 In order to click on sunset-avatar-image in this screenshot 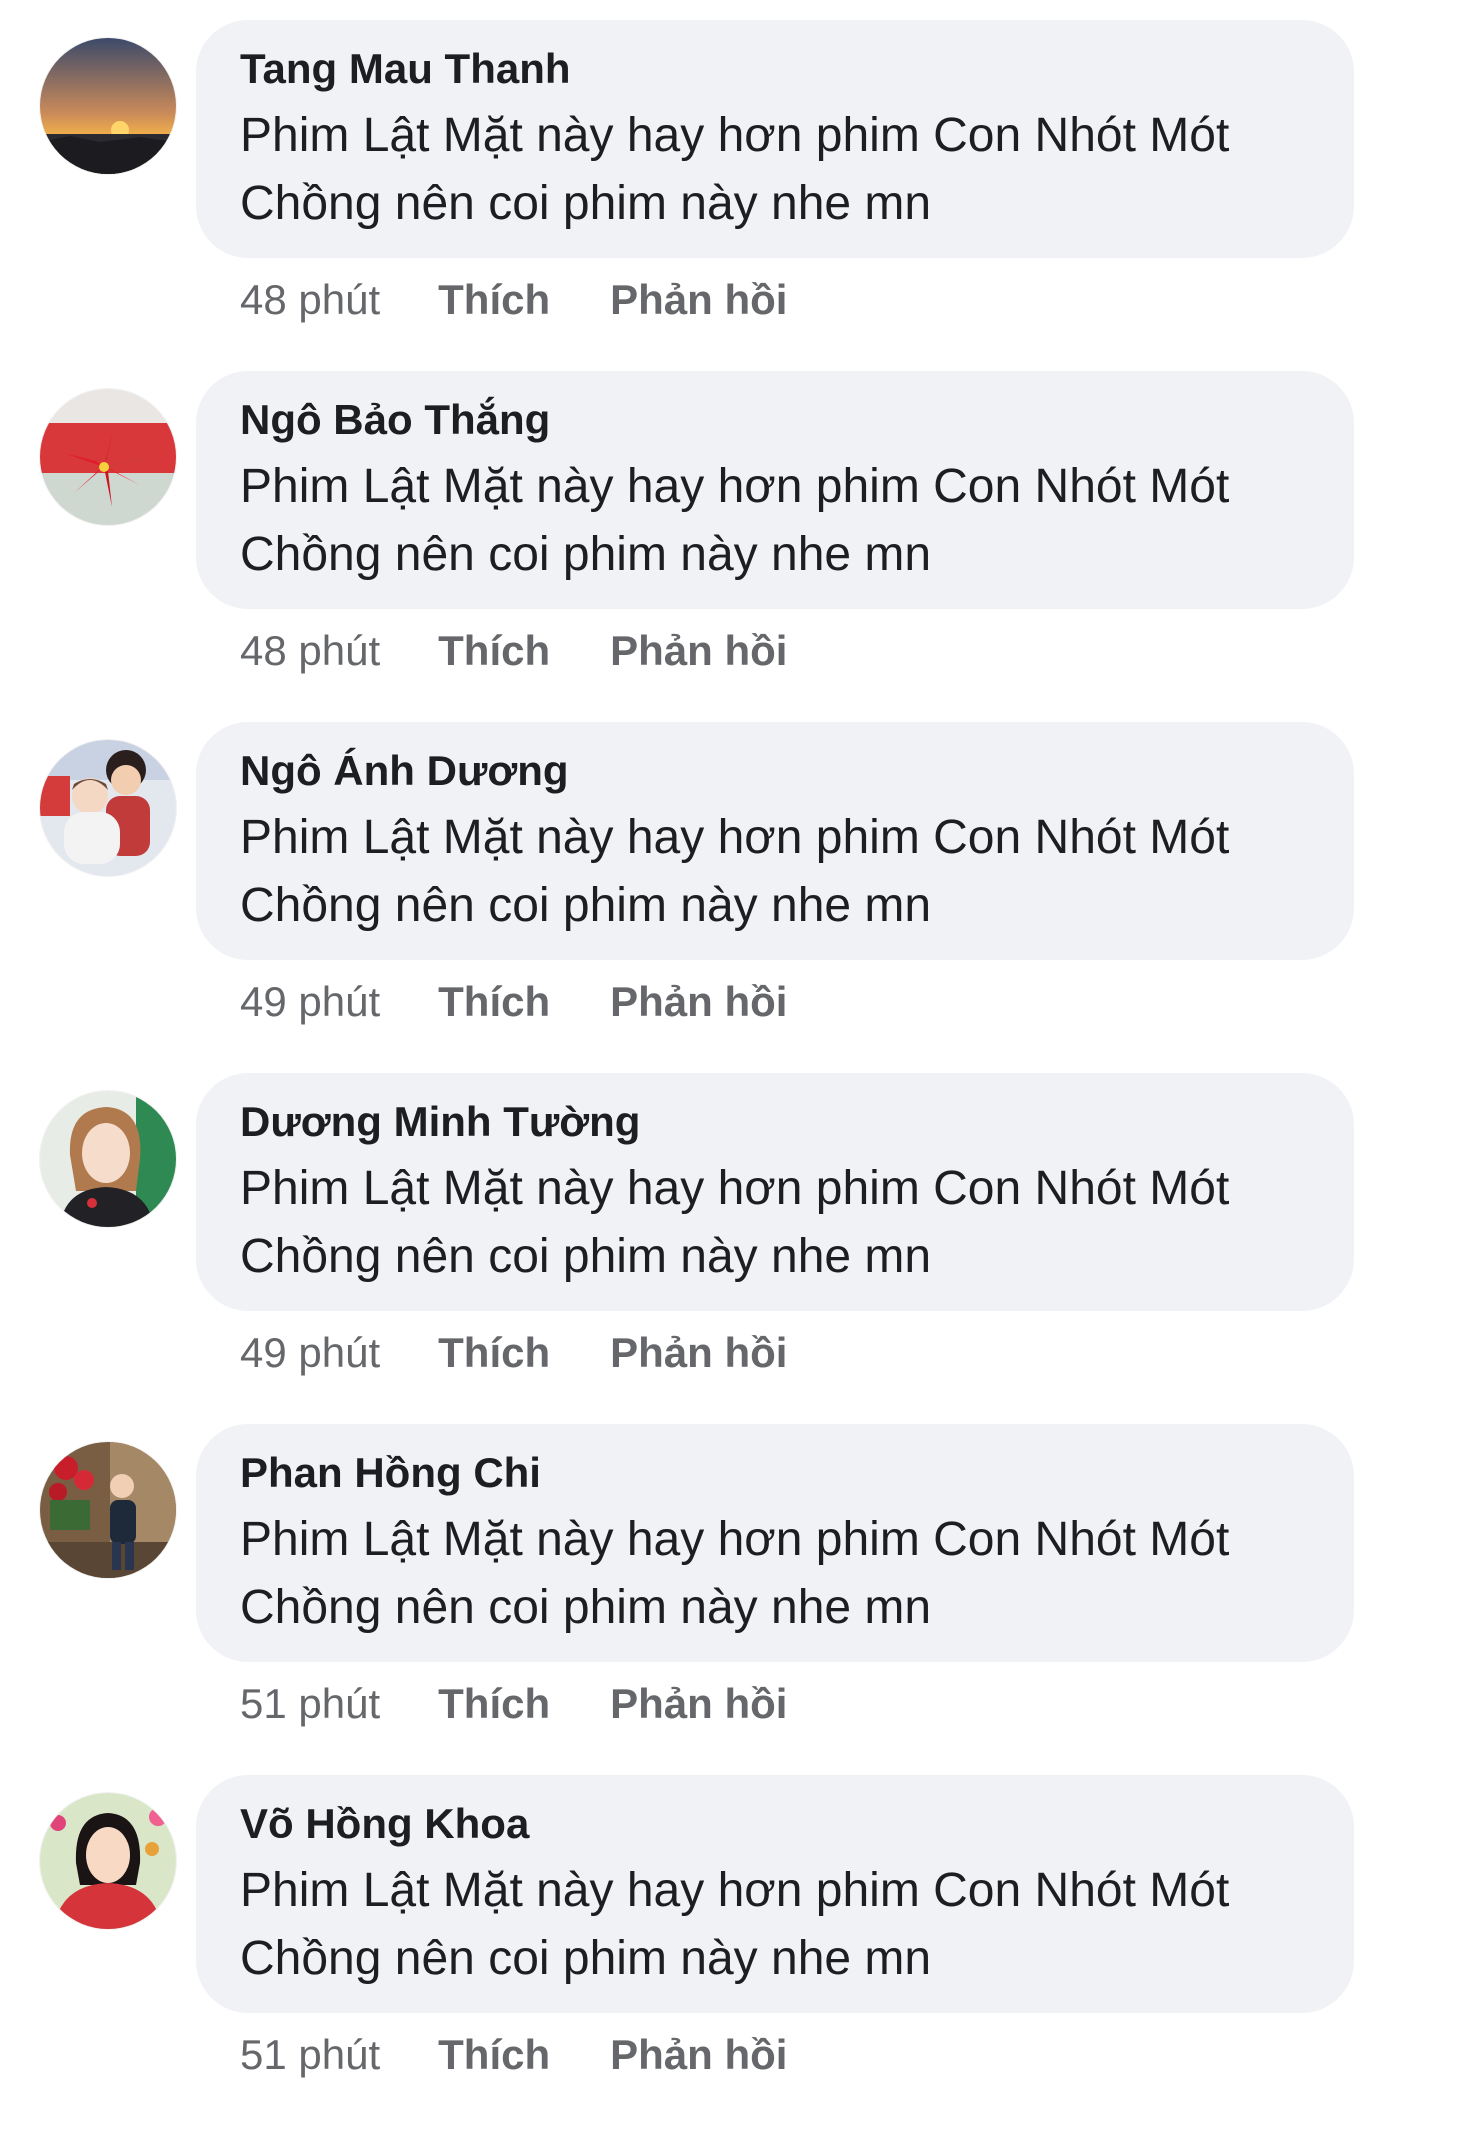, I will do `click(108, 106)`.